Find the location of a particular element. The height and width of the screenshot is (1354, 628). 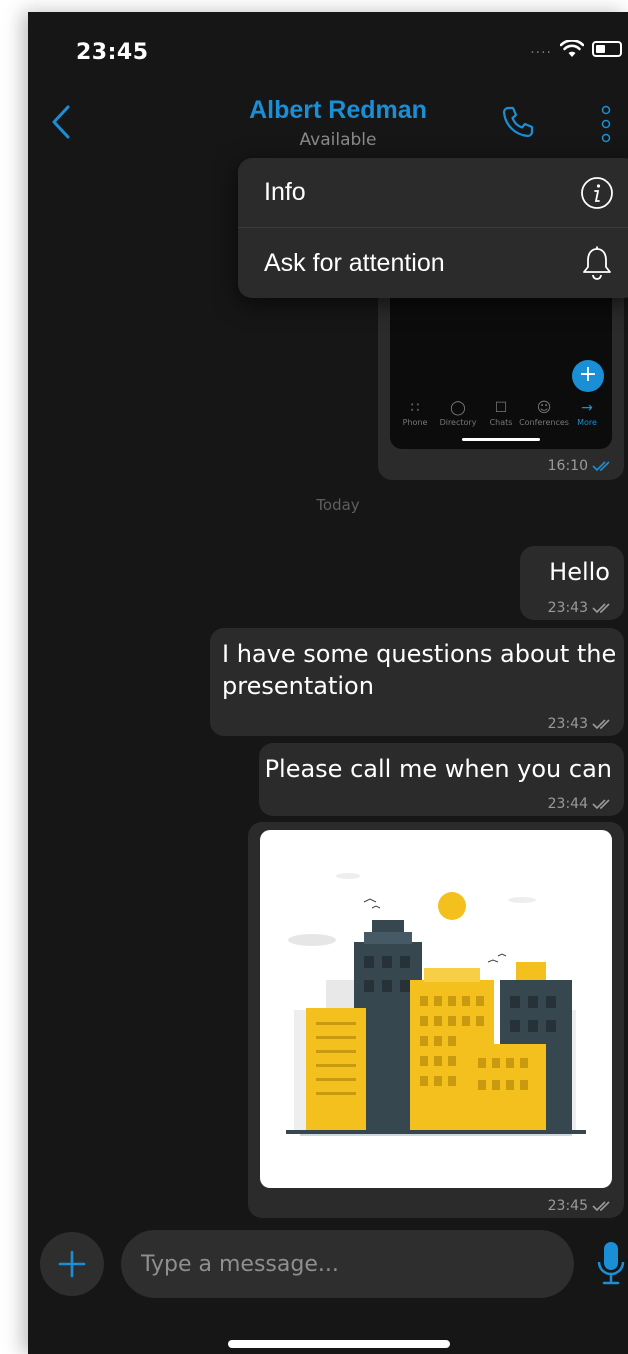

directory-icon: ◯ is located at coordinates (458, 408).